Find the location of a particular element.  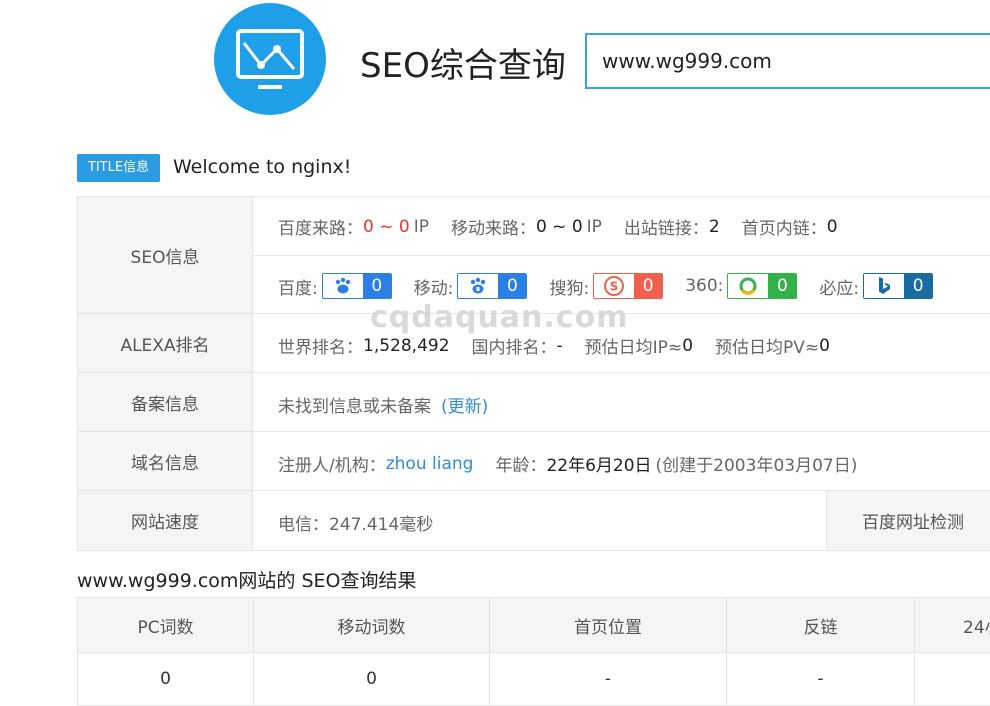

baidu-traffic-label: 百度来路： is located at coordinates (320, 226).